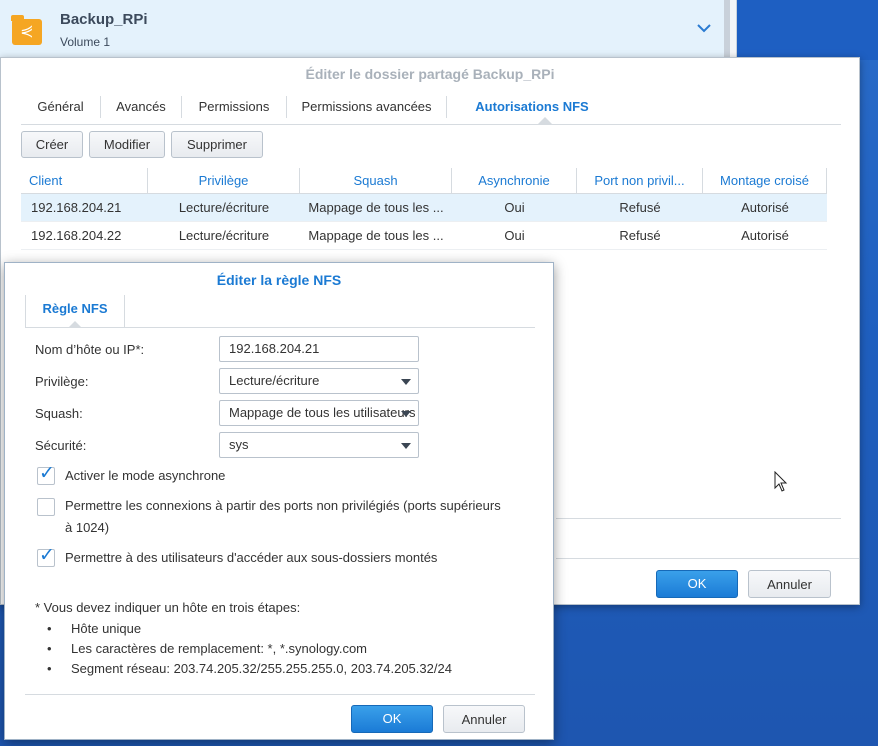 The image size is (878, 746). What do you see at coordinates (61, 107) in the screenshot?
I see `tab-general: Général` at bounding box center [61, 107].